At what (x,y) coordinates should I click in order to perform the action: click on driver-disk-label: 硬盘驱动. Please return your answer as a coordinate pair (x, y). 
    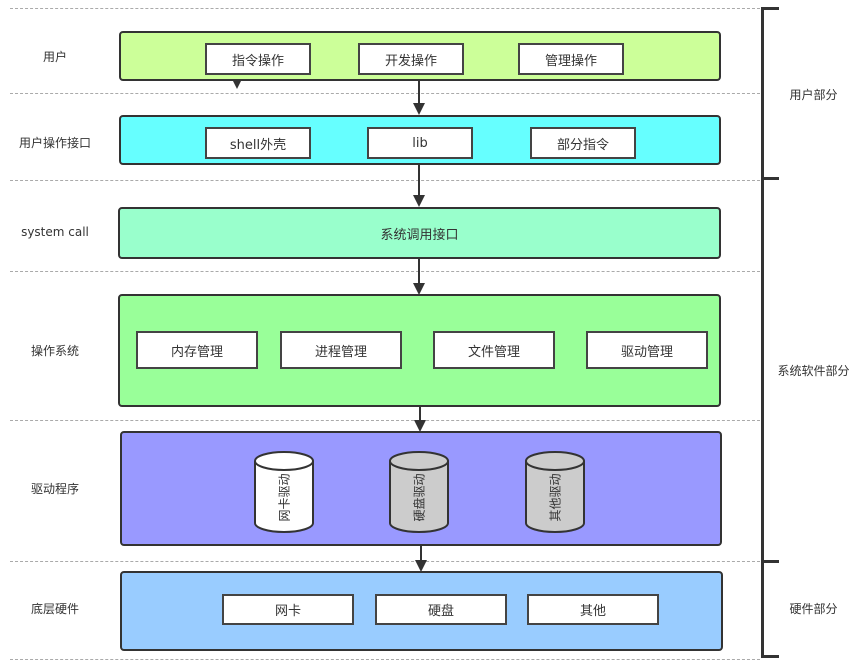
    Looking at the image, I should click on (419, 497).